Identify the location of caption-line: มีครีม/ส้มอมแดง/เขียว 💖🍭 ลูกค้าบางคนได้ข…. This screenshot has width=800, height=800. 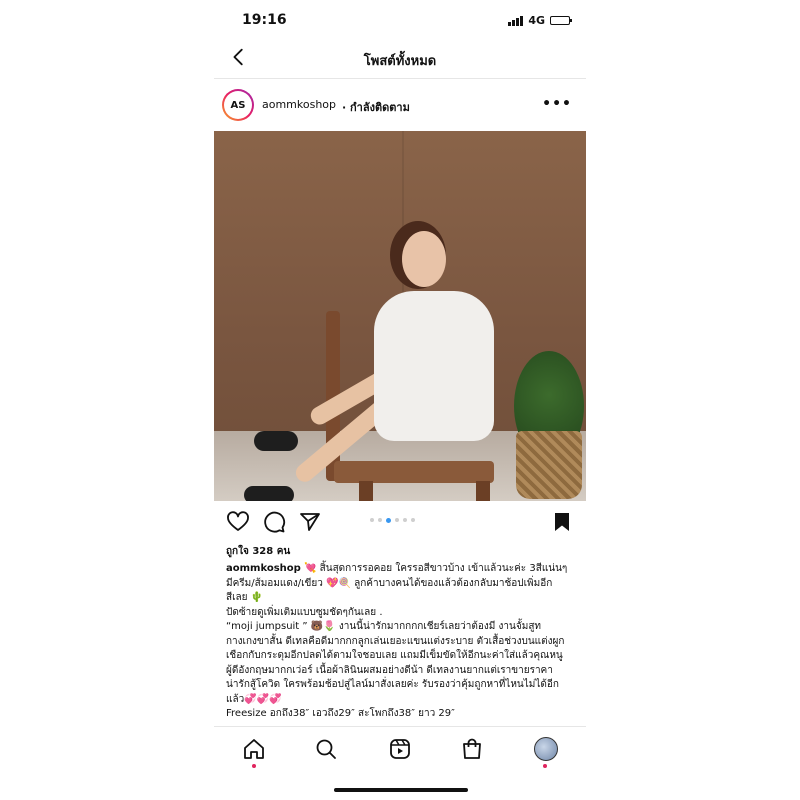
(389, 583).